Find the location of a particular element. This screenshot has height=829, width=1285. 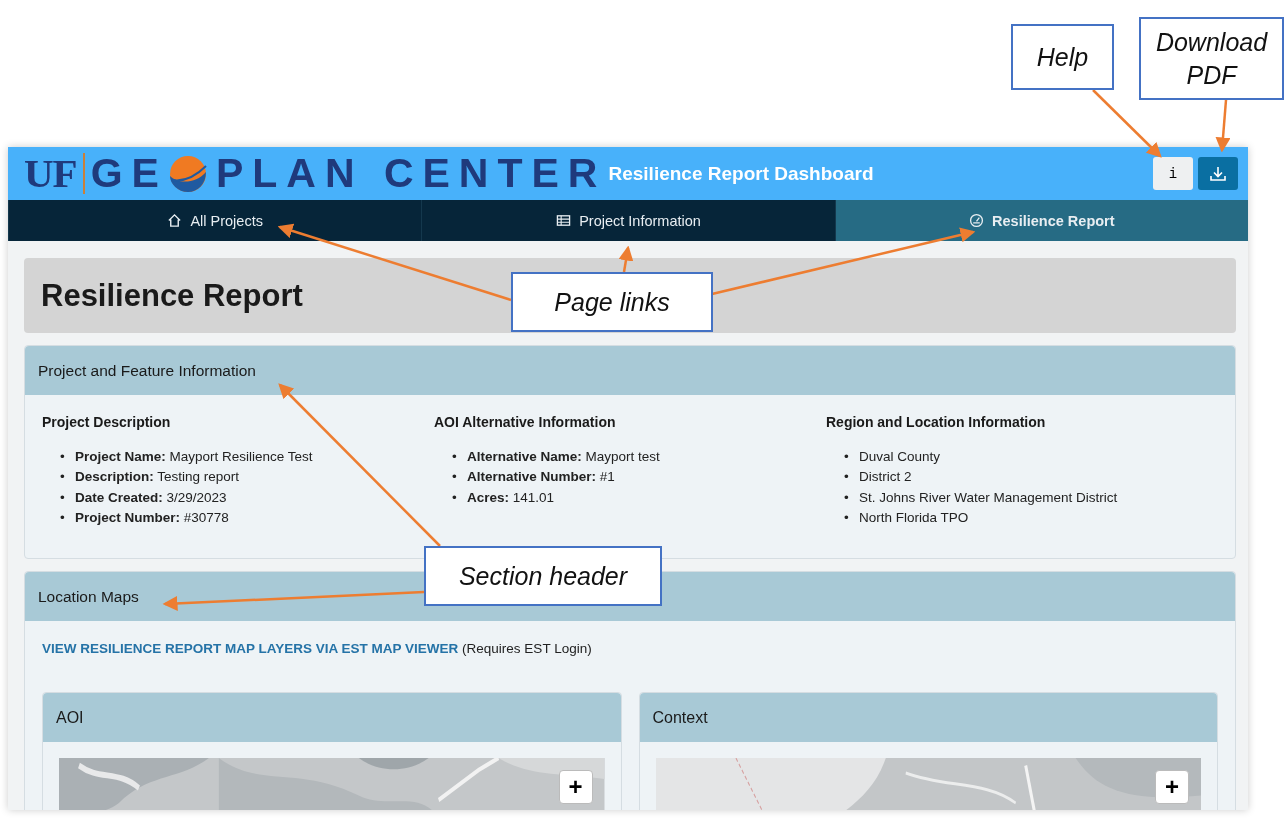

info-item: Project Name: Mayport Resilience Test is located at coordinates (194, 456).